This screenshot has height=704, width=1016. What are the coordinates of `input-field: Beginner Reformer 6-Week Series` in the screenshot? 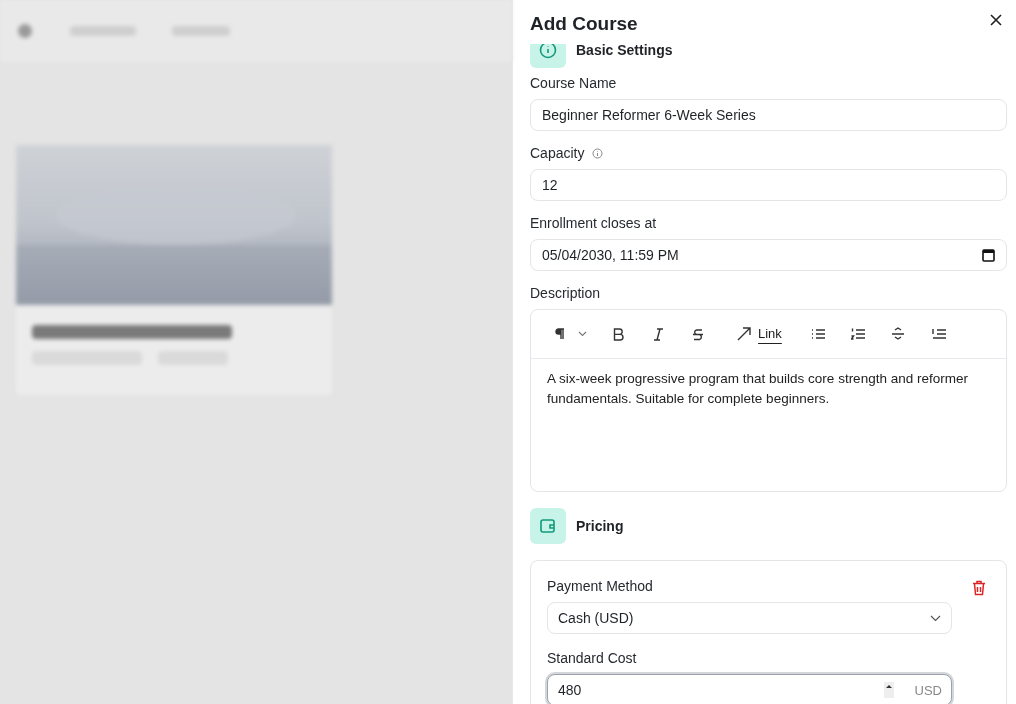 It's located at (768, 115).